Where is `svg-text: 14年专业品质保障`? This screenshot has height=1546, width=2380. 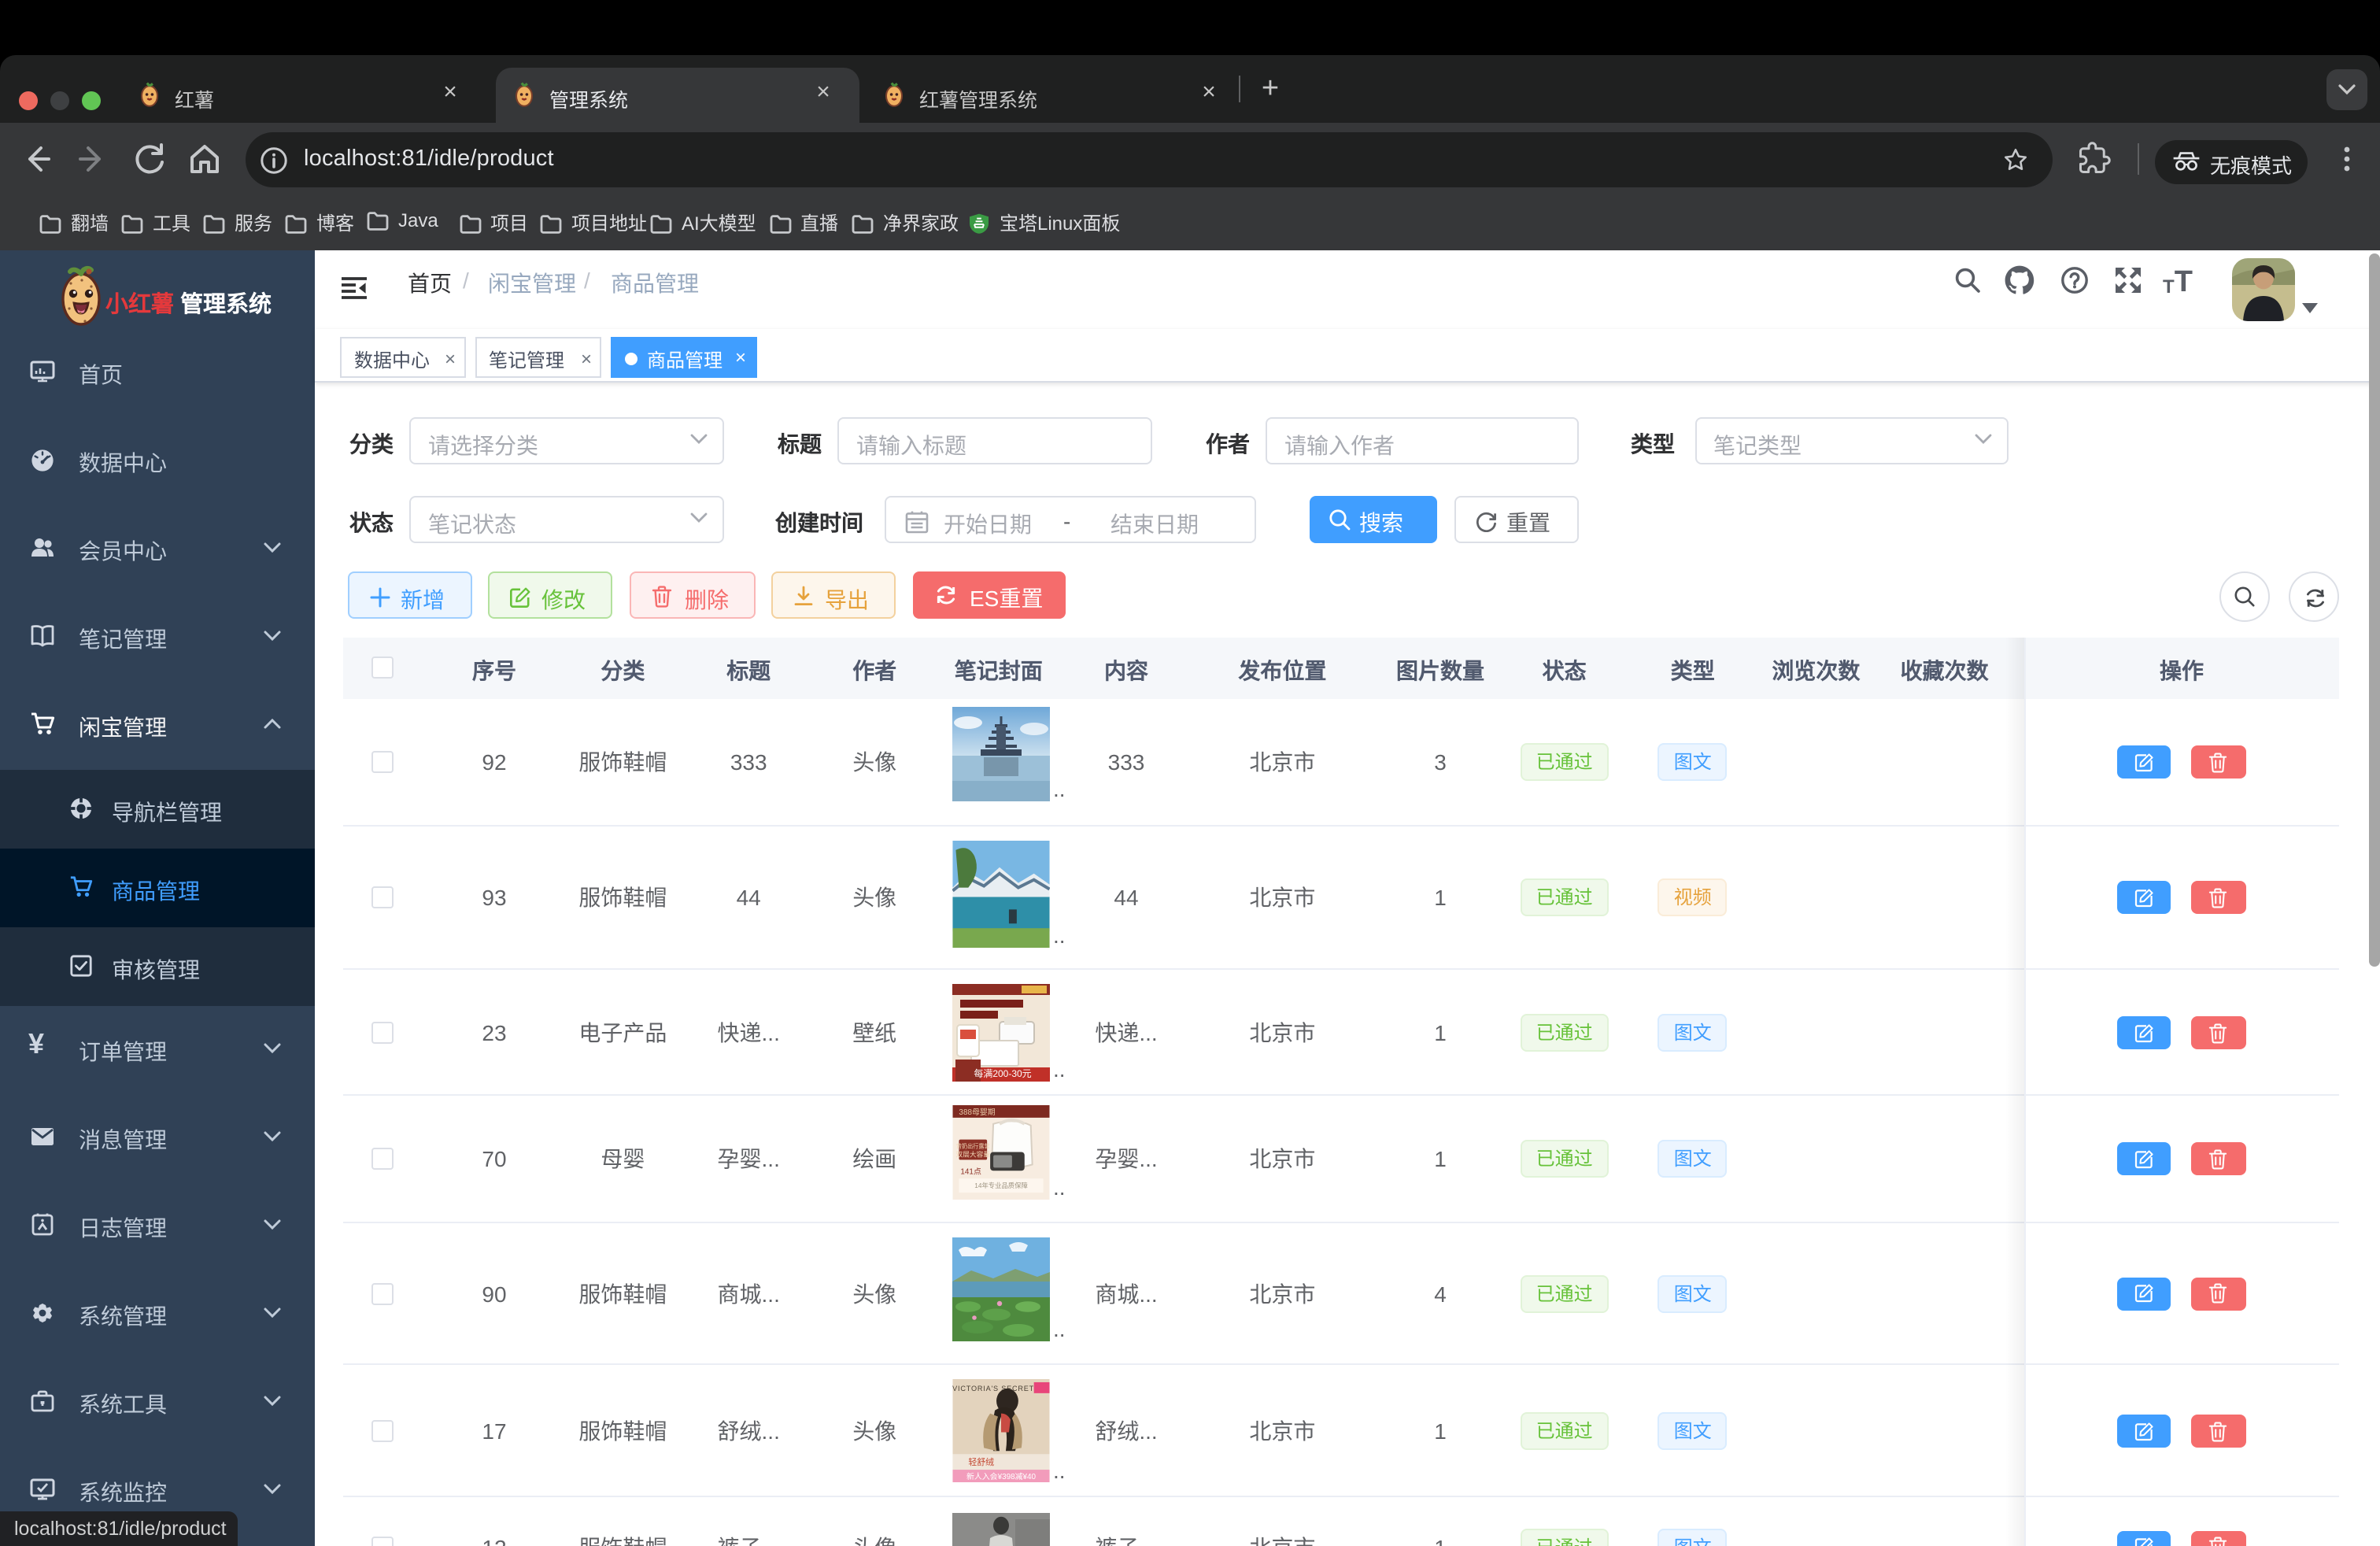 svg-text: 14年专业品质保障 is located at coordinates (1001, 1186).